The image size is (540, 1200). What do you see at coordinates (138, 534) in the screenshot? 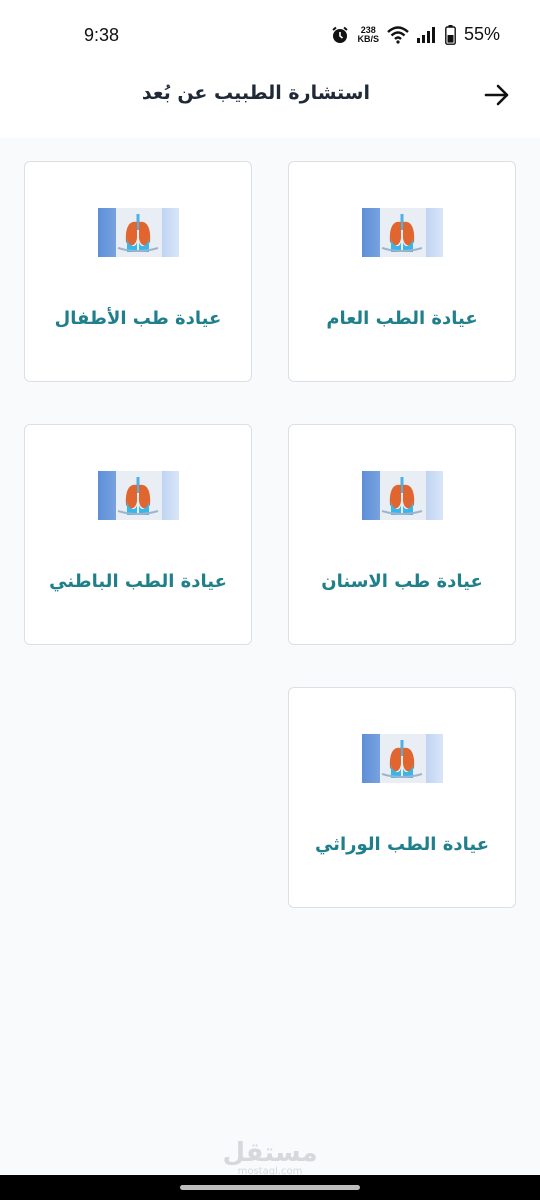
I see `clinic-card-internal: عيادة الطب الباطني` at bounding box center [138, 534].